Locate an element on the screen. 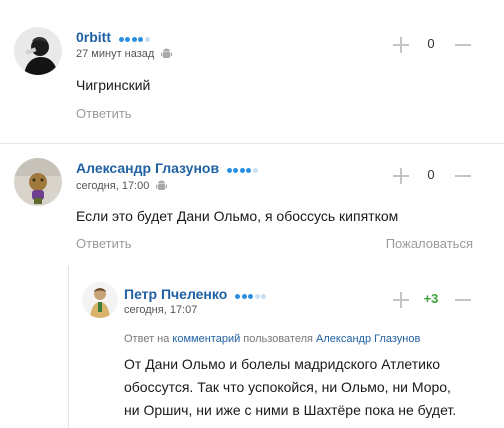 This screenshot has height=428, width=504. comment-meta: 27 минут назад is located at coordinates (124, 54).